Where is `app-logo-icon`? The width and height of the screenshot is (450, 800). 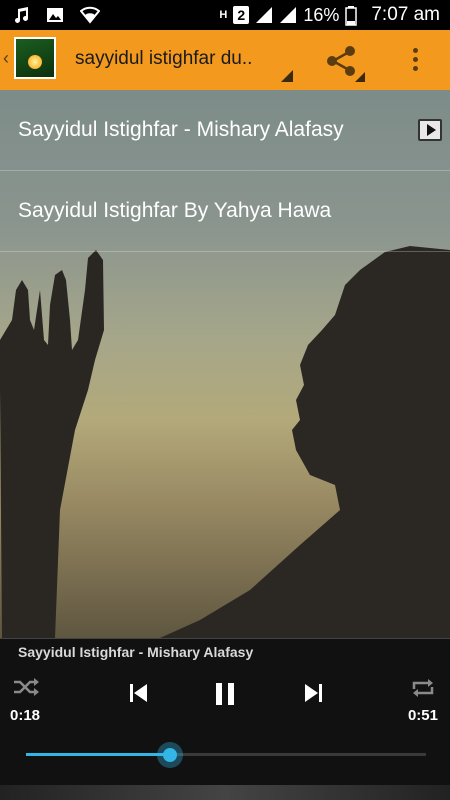
app-logo-icon is located at coordinates (35, 58).